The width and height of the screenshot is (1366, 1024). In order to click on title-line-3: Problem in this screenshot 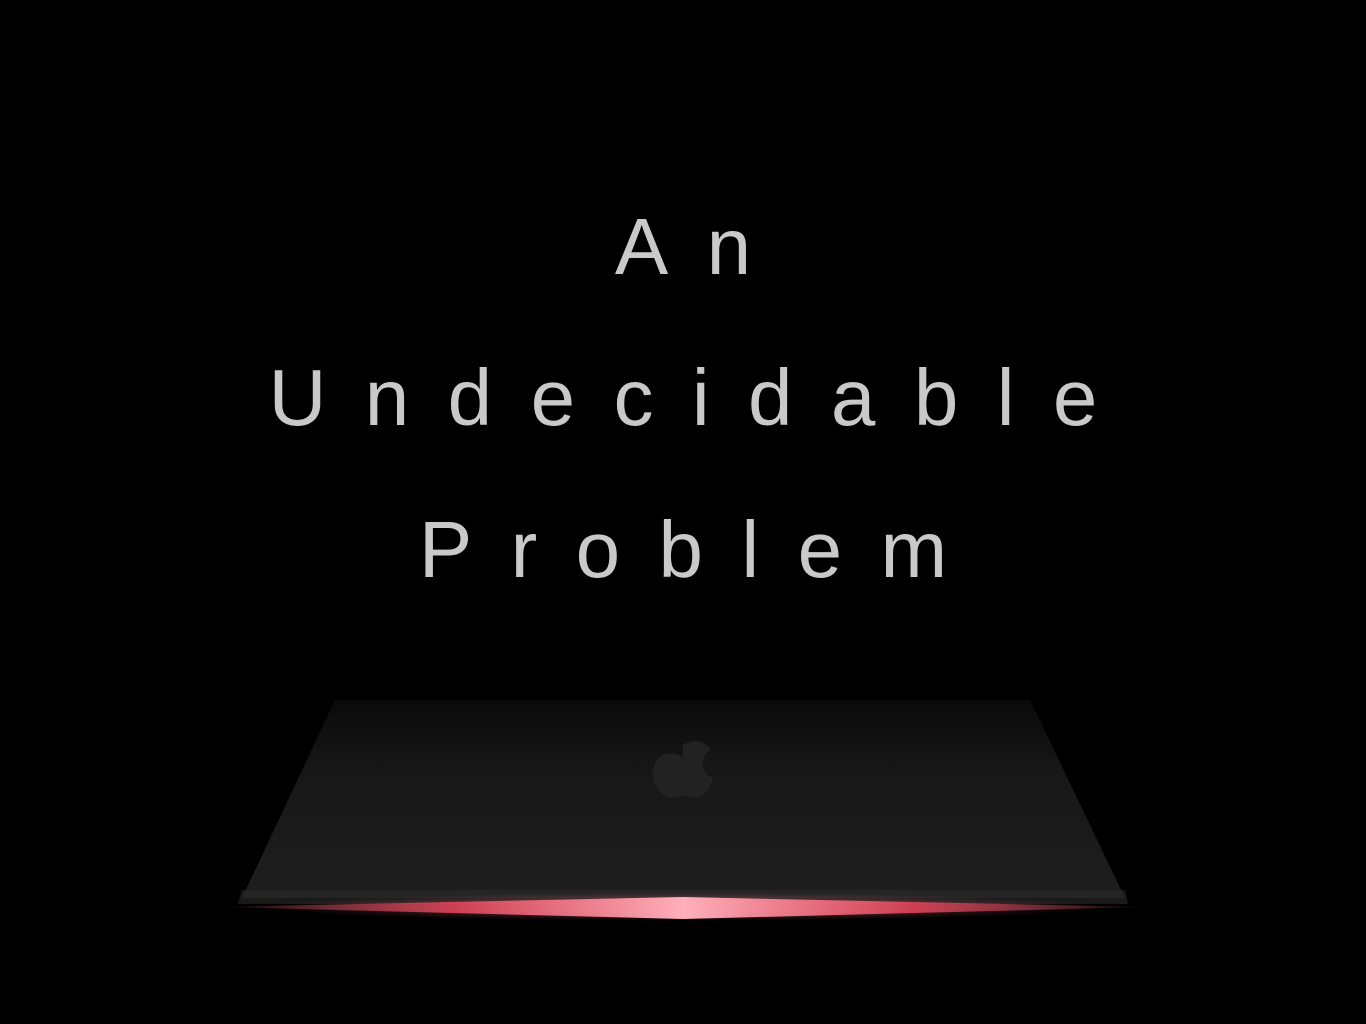, I will do `click(702, 549)`.